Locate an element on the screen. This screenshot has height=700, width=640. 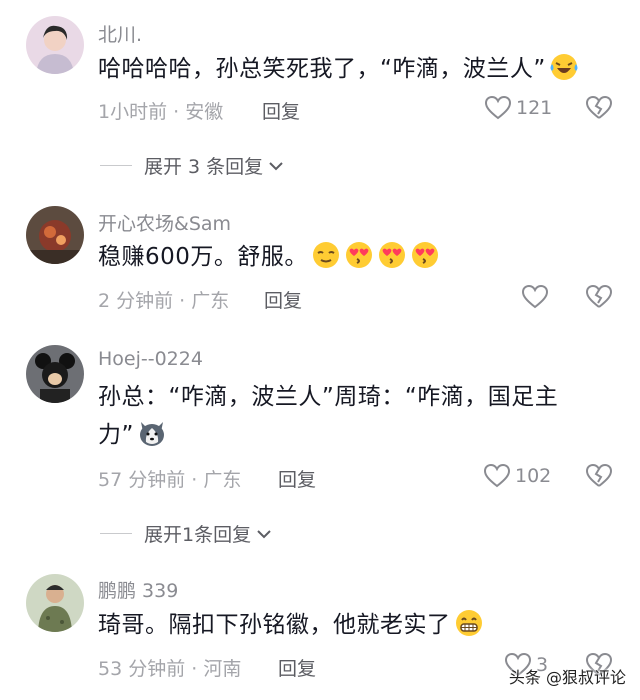
comment-body: 孙总：“咋滴，波兰人”周琦：“咋滴，国足主力” is located at coordinates (328, 416).